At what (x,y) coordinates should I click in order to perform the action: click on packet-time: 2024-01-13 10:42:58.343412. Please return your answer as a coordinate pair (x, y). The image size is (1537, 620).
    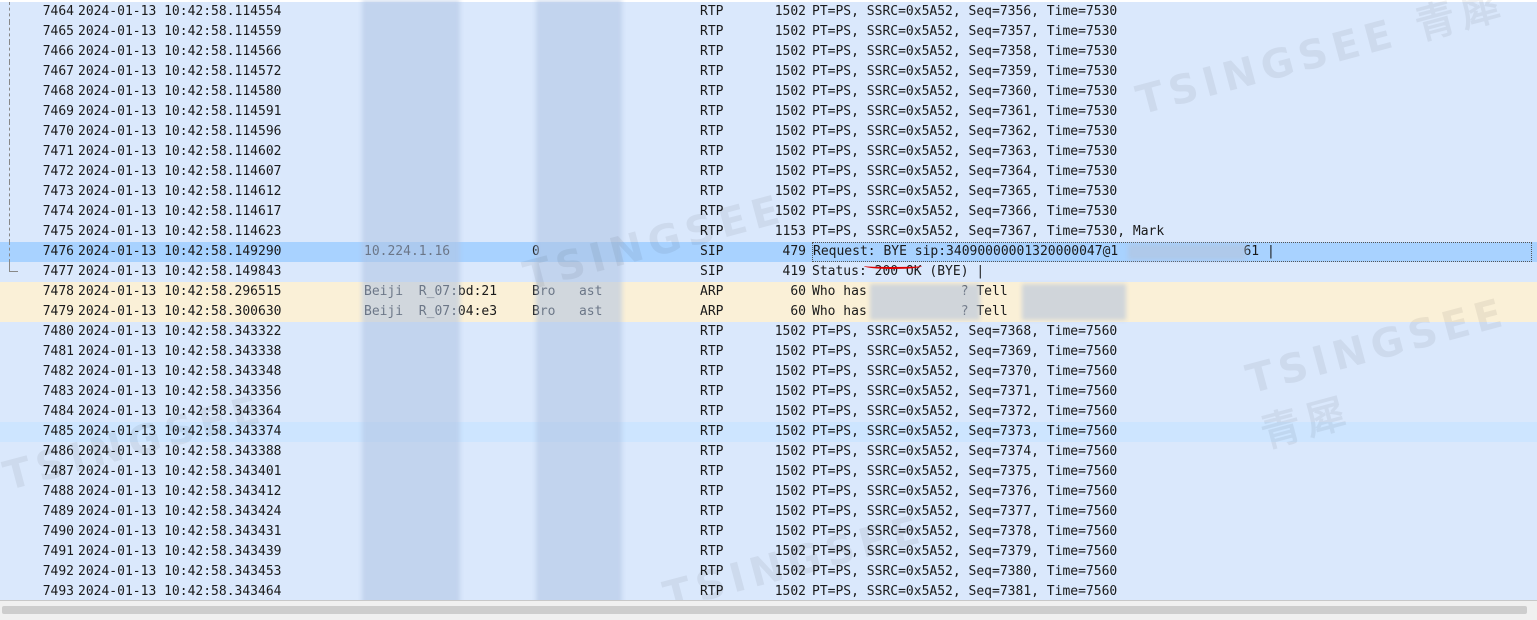
    Looking at the image, I should click on (180, 491).